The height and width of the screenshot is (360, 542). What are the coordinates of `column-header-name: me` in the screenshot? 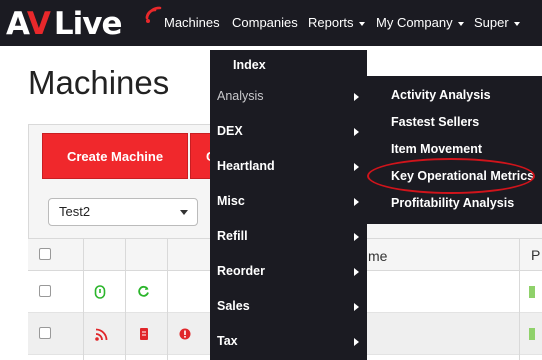 It's located at (377, 256).